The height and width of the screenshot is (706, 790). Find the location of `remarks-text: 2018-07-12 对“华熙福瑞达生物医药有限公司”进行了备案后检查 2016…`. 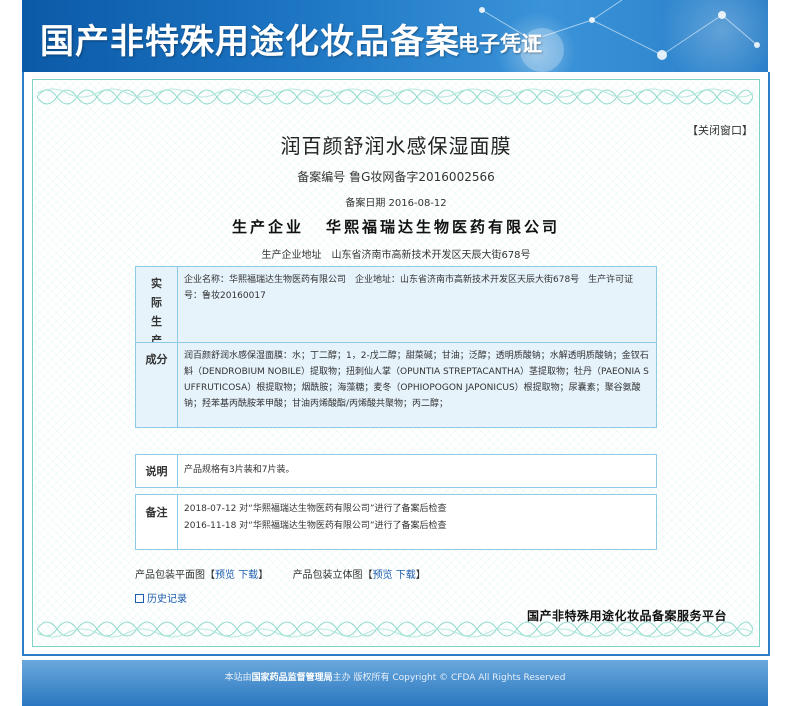

remarks-text: 2018-07-12 对“华熙福瑞达生物医药有限公司”进行了备案后检查 2016… is located at coordinates (417, 522).